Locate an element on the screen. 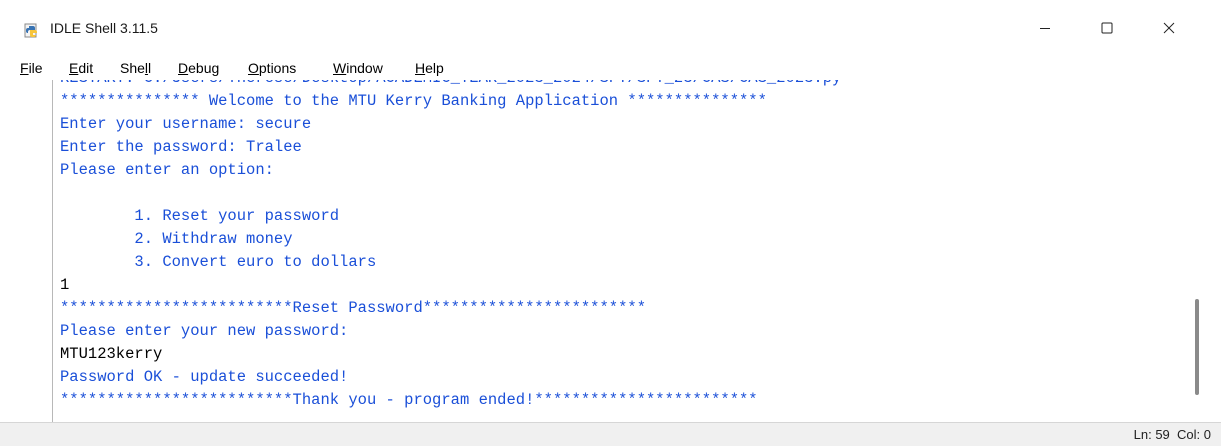 The height and width of the screenshot is (446, 1221). scrollbar-thumb is located at coordinates (1197, 347).